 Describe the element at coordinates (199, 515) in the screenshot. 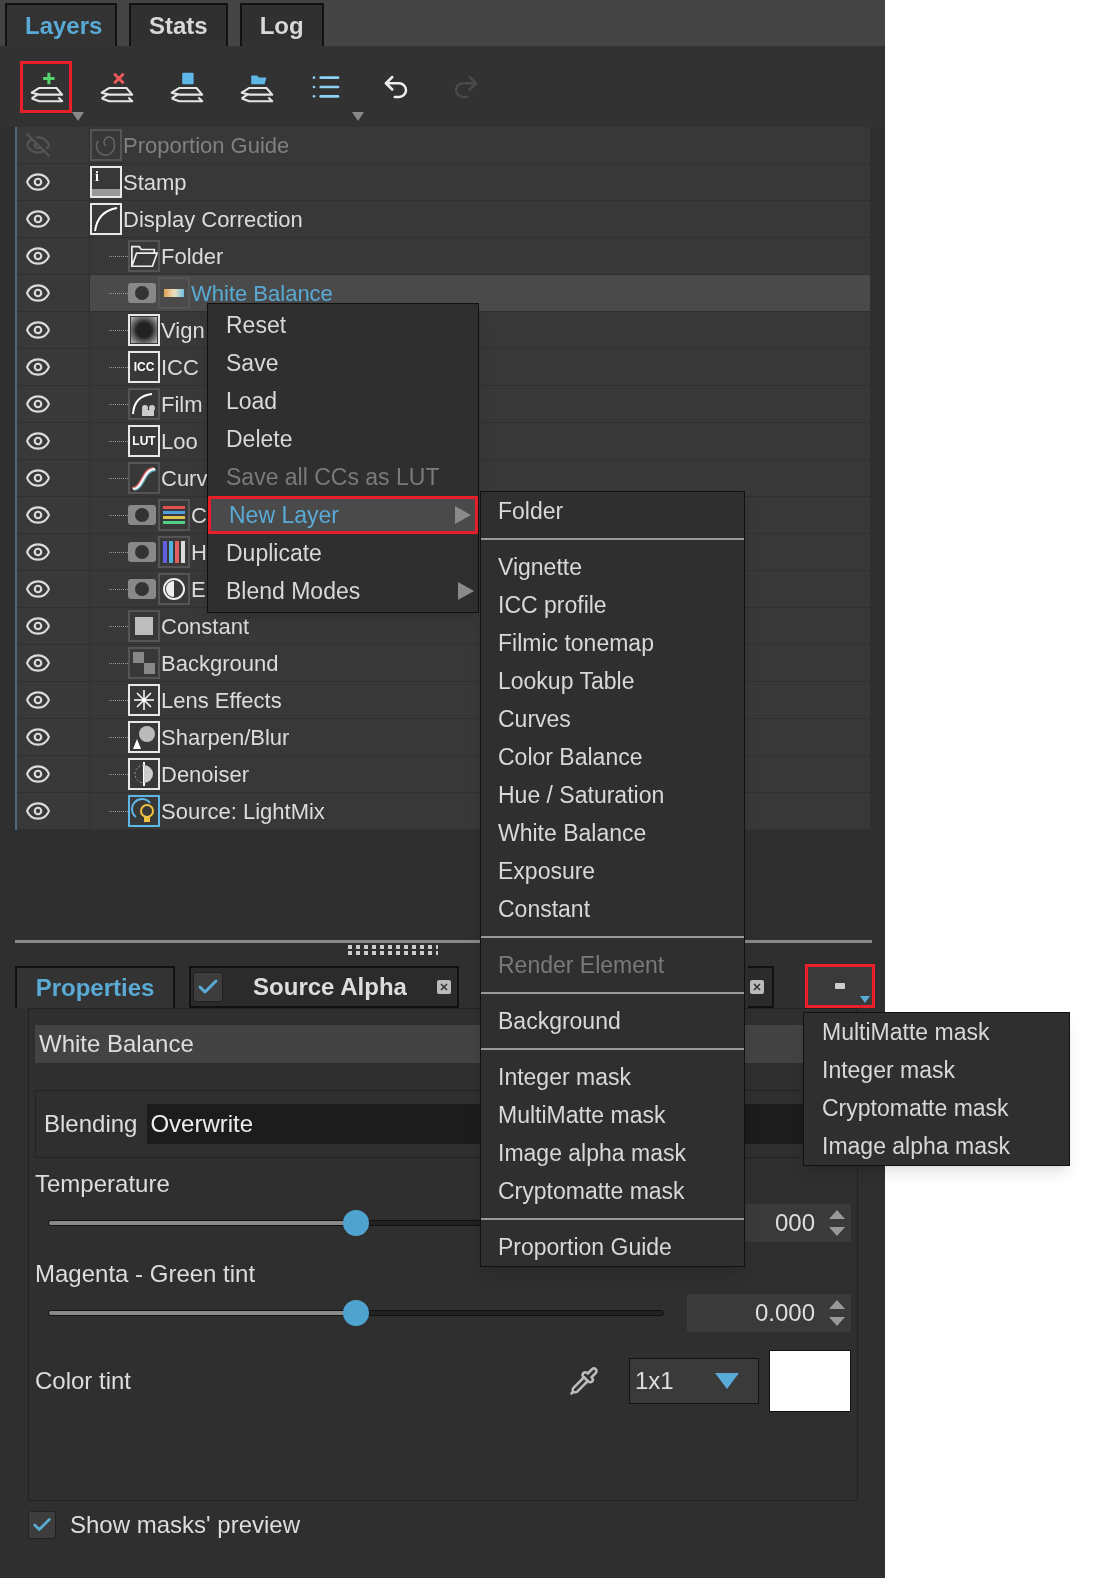

I see `layer-name: C` at that location.